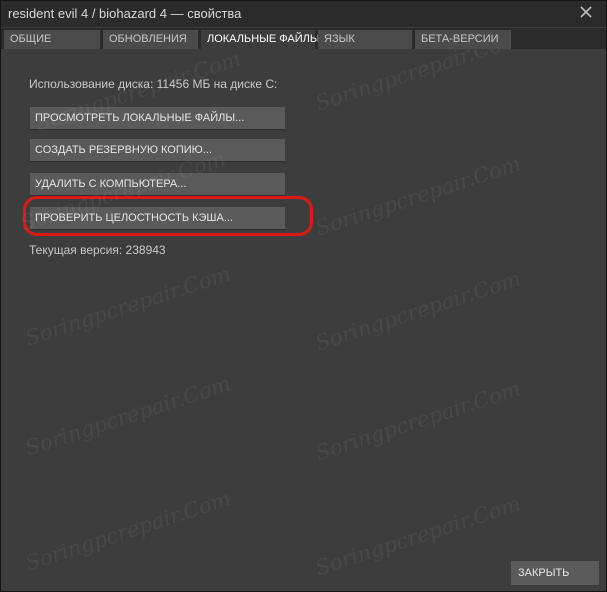 Image resolution: width=607 pixels, height=592 pixels. I want to click on footer: ЗАКРЫТЬ, so click(303, 570).